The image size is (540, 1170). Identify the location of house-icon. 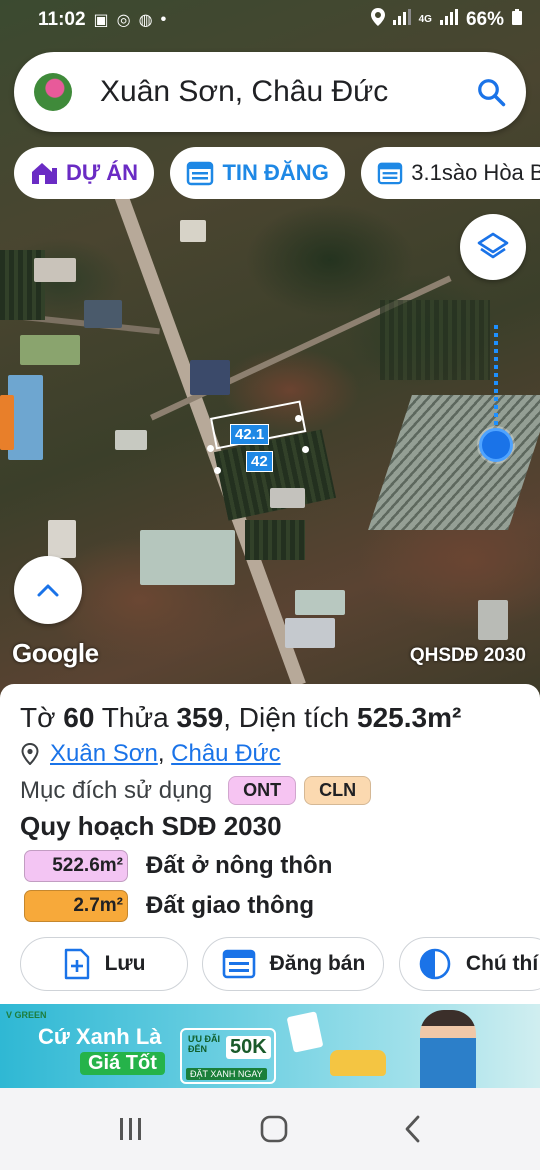
(44, 173).